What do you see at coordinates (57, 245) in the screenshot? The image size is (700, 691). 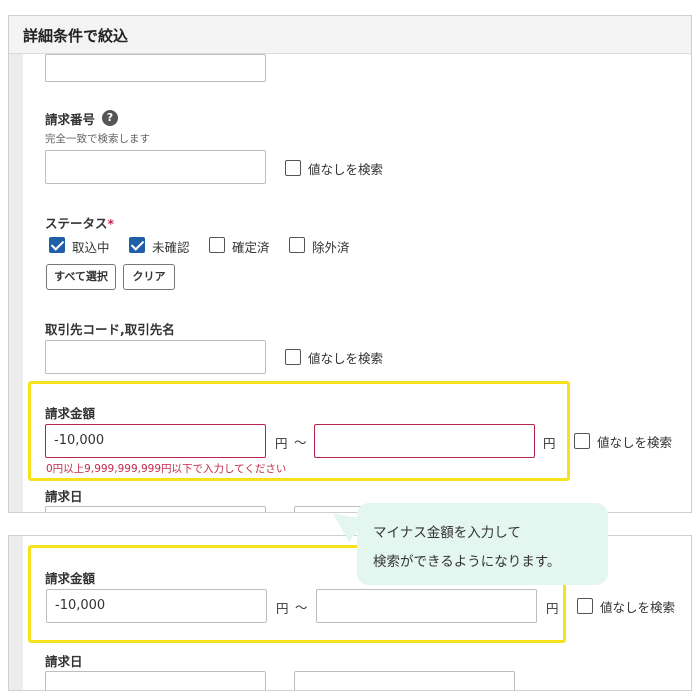 I see `status-checkbox-importing` at bounding box center [57, 245].